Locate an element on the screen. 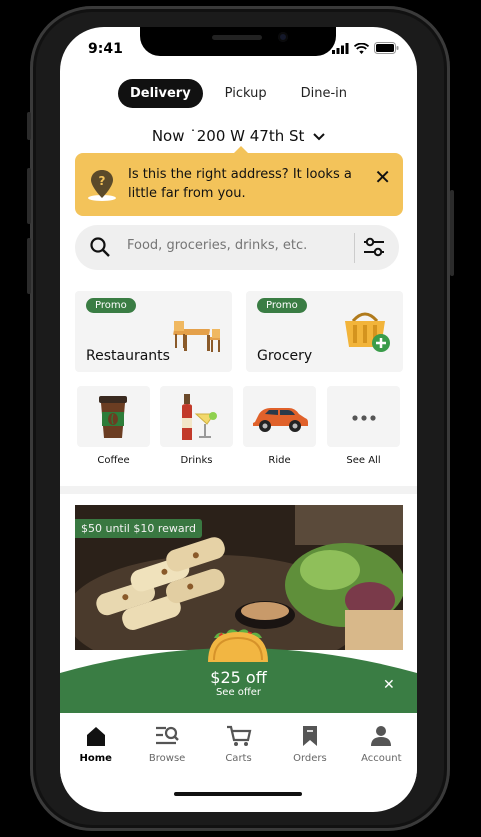  tile-coffee is located at coordinates (113, 416).